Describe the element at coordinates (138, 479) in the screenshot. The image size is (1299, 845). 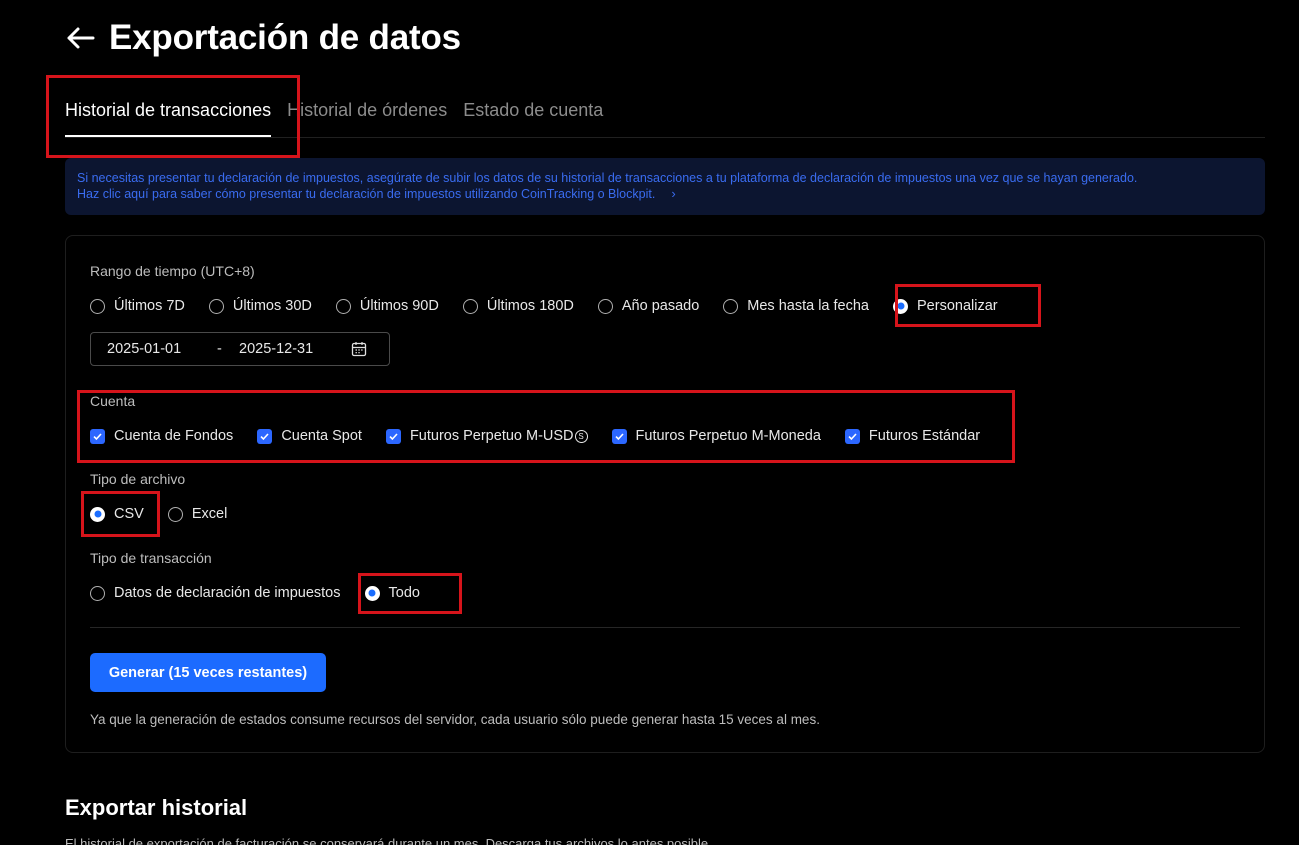
I see `file-type-label: Tipo de archivo` at that location.